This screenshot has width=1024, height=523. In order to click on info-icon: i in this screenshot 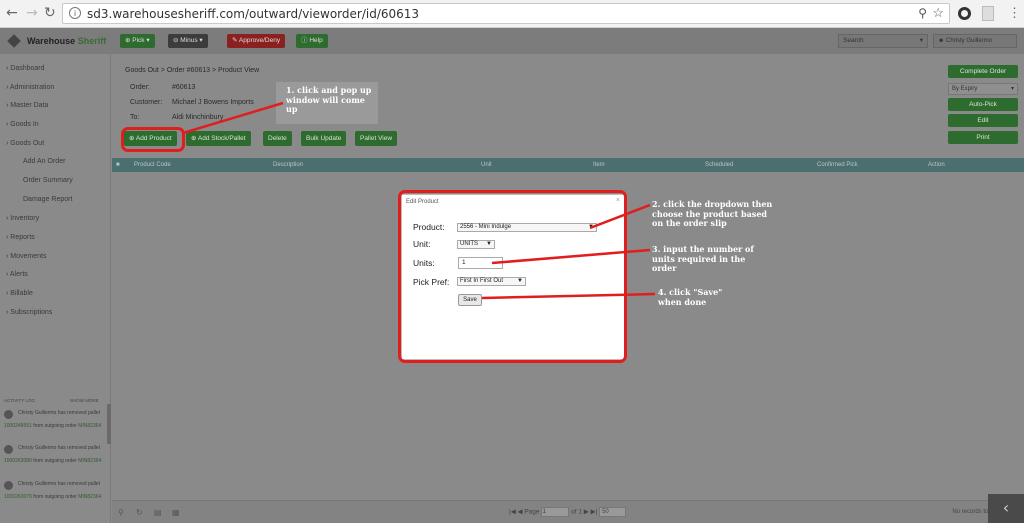, I will do `click(75, 13)`.